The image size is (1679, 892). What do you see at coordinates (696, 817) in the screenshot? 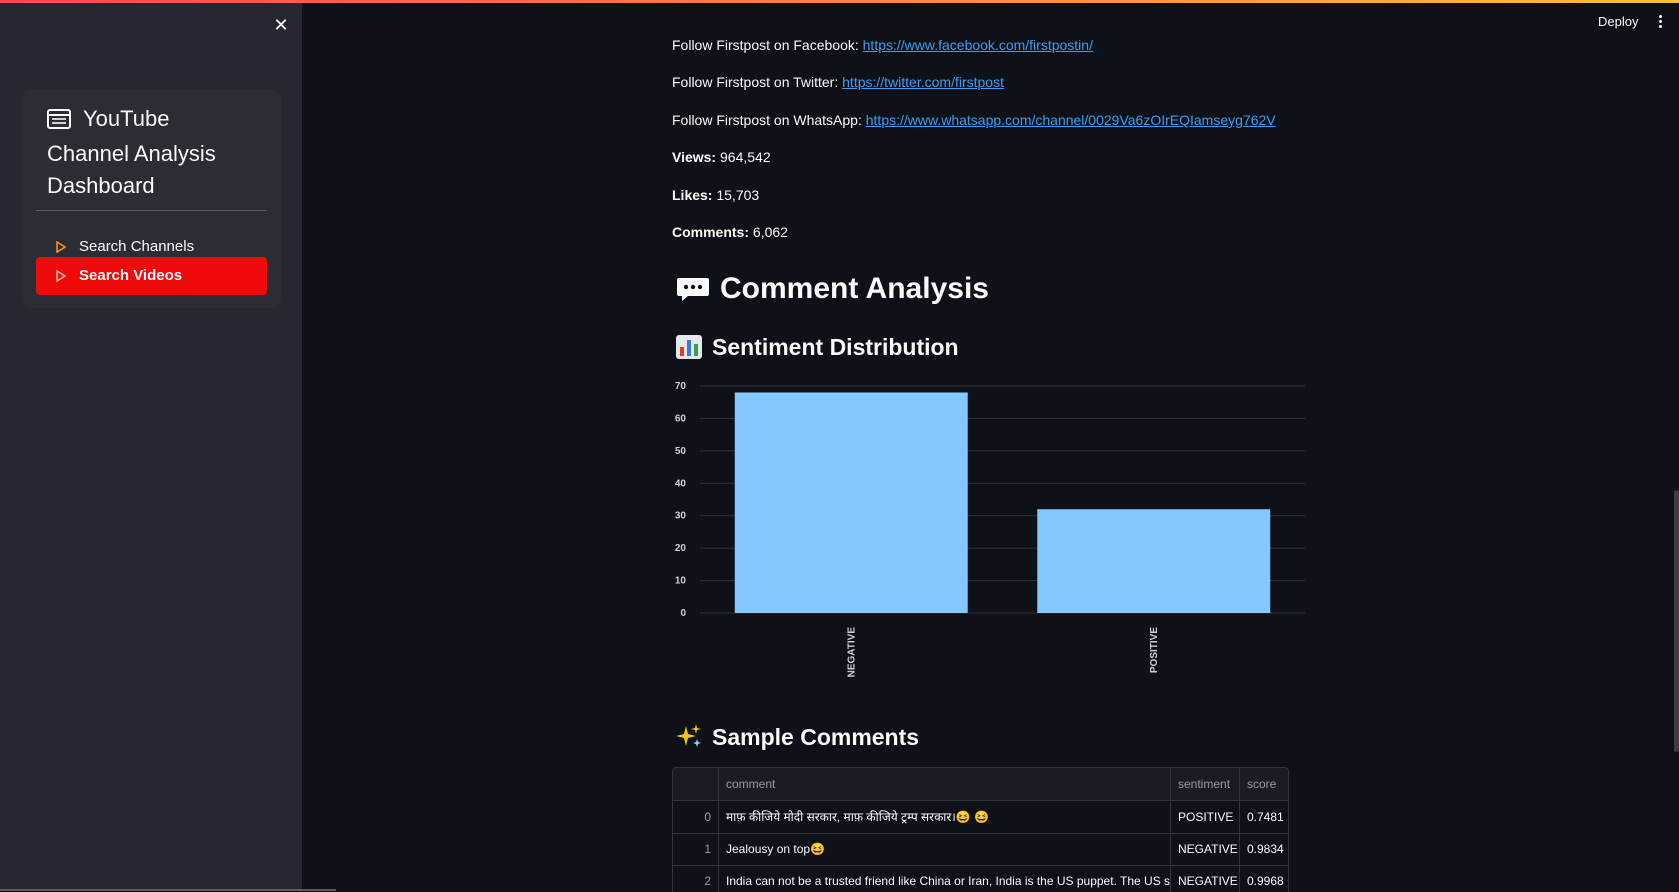
I see `row-index: 0` at bounding box center [696, 817].